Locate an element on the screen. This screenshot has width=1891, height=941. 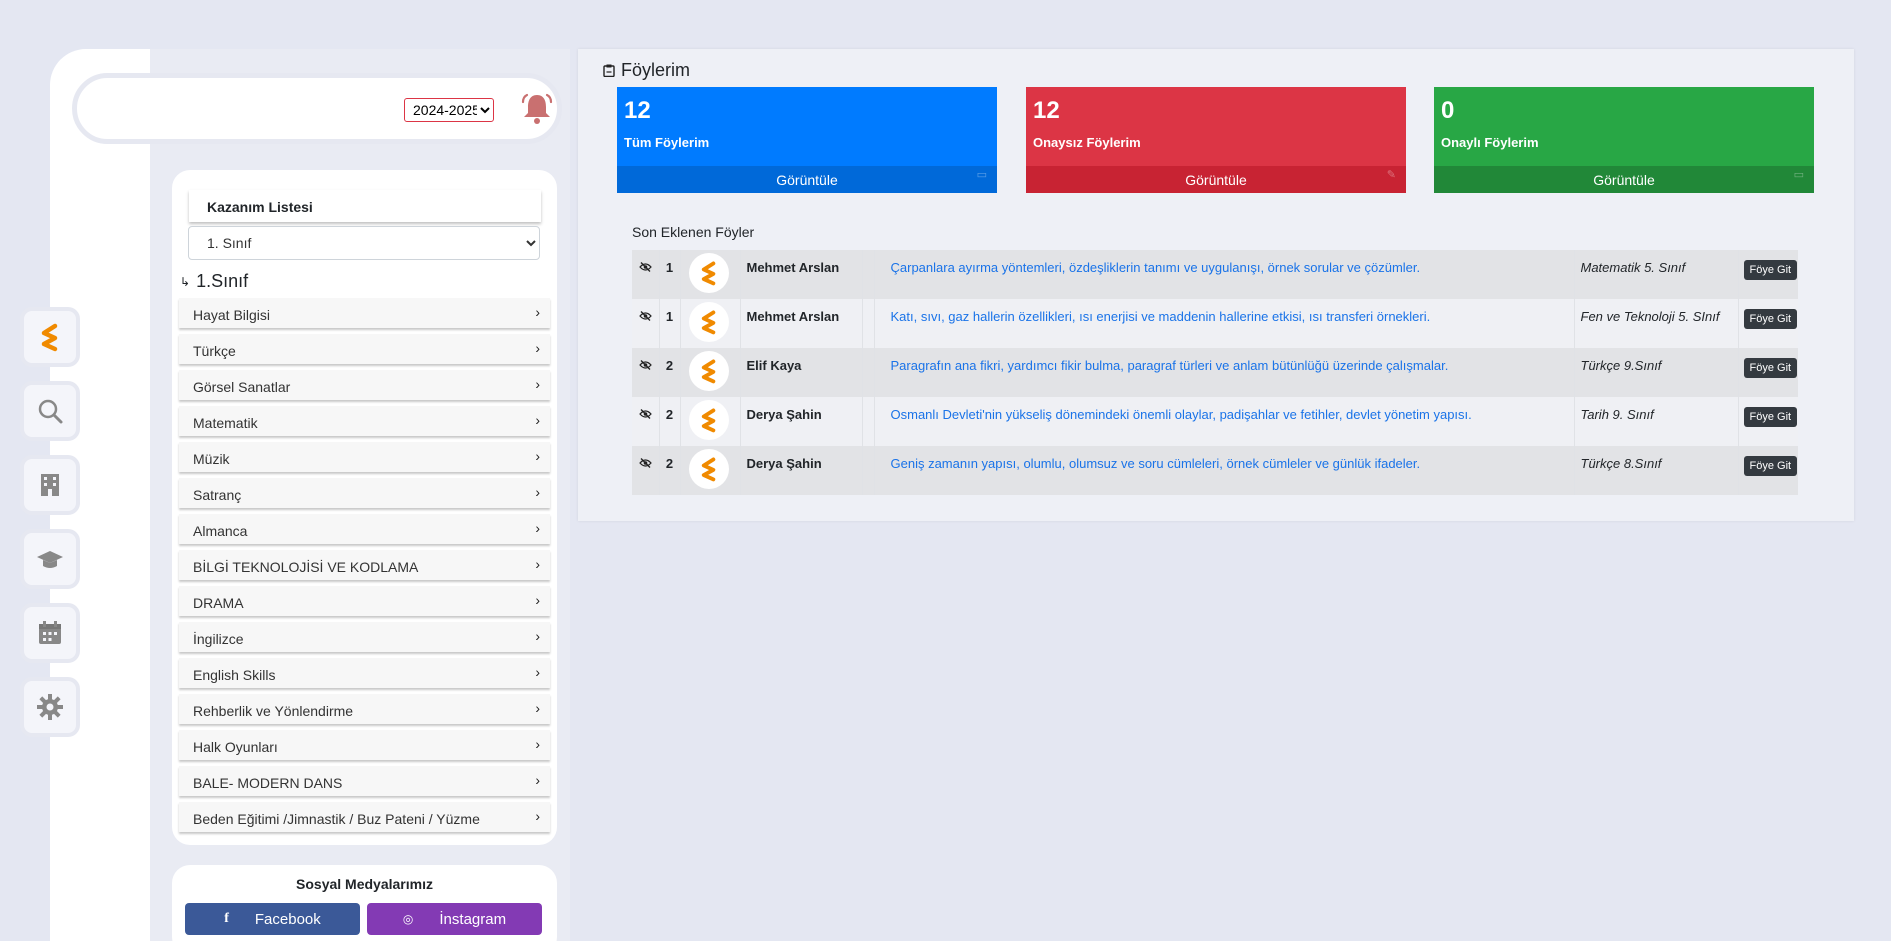
rail-calendar-button is located at coordinates (50, 633).